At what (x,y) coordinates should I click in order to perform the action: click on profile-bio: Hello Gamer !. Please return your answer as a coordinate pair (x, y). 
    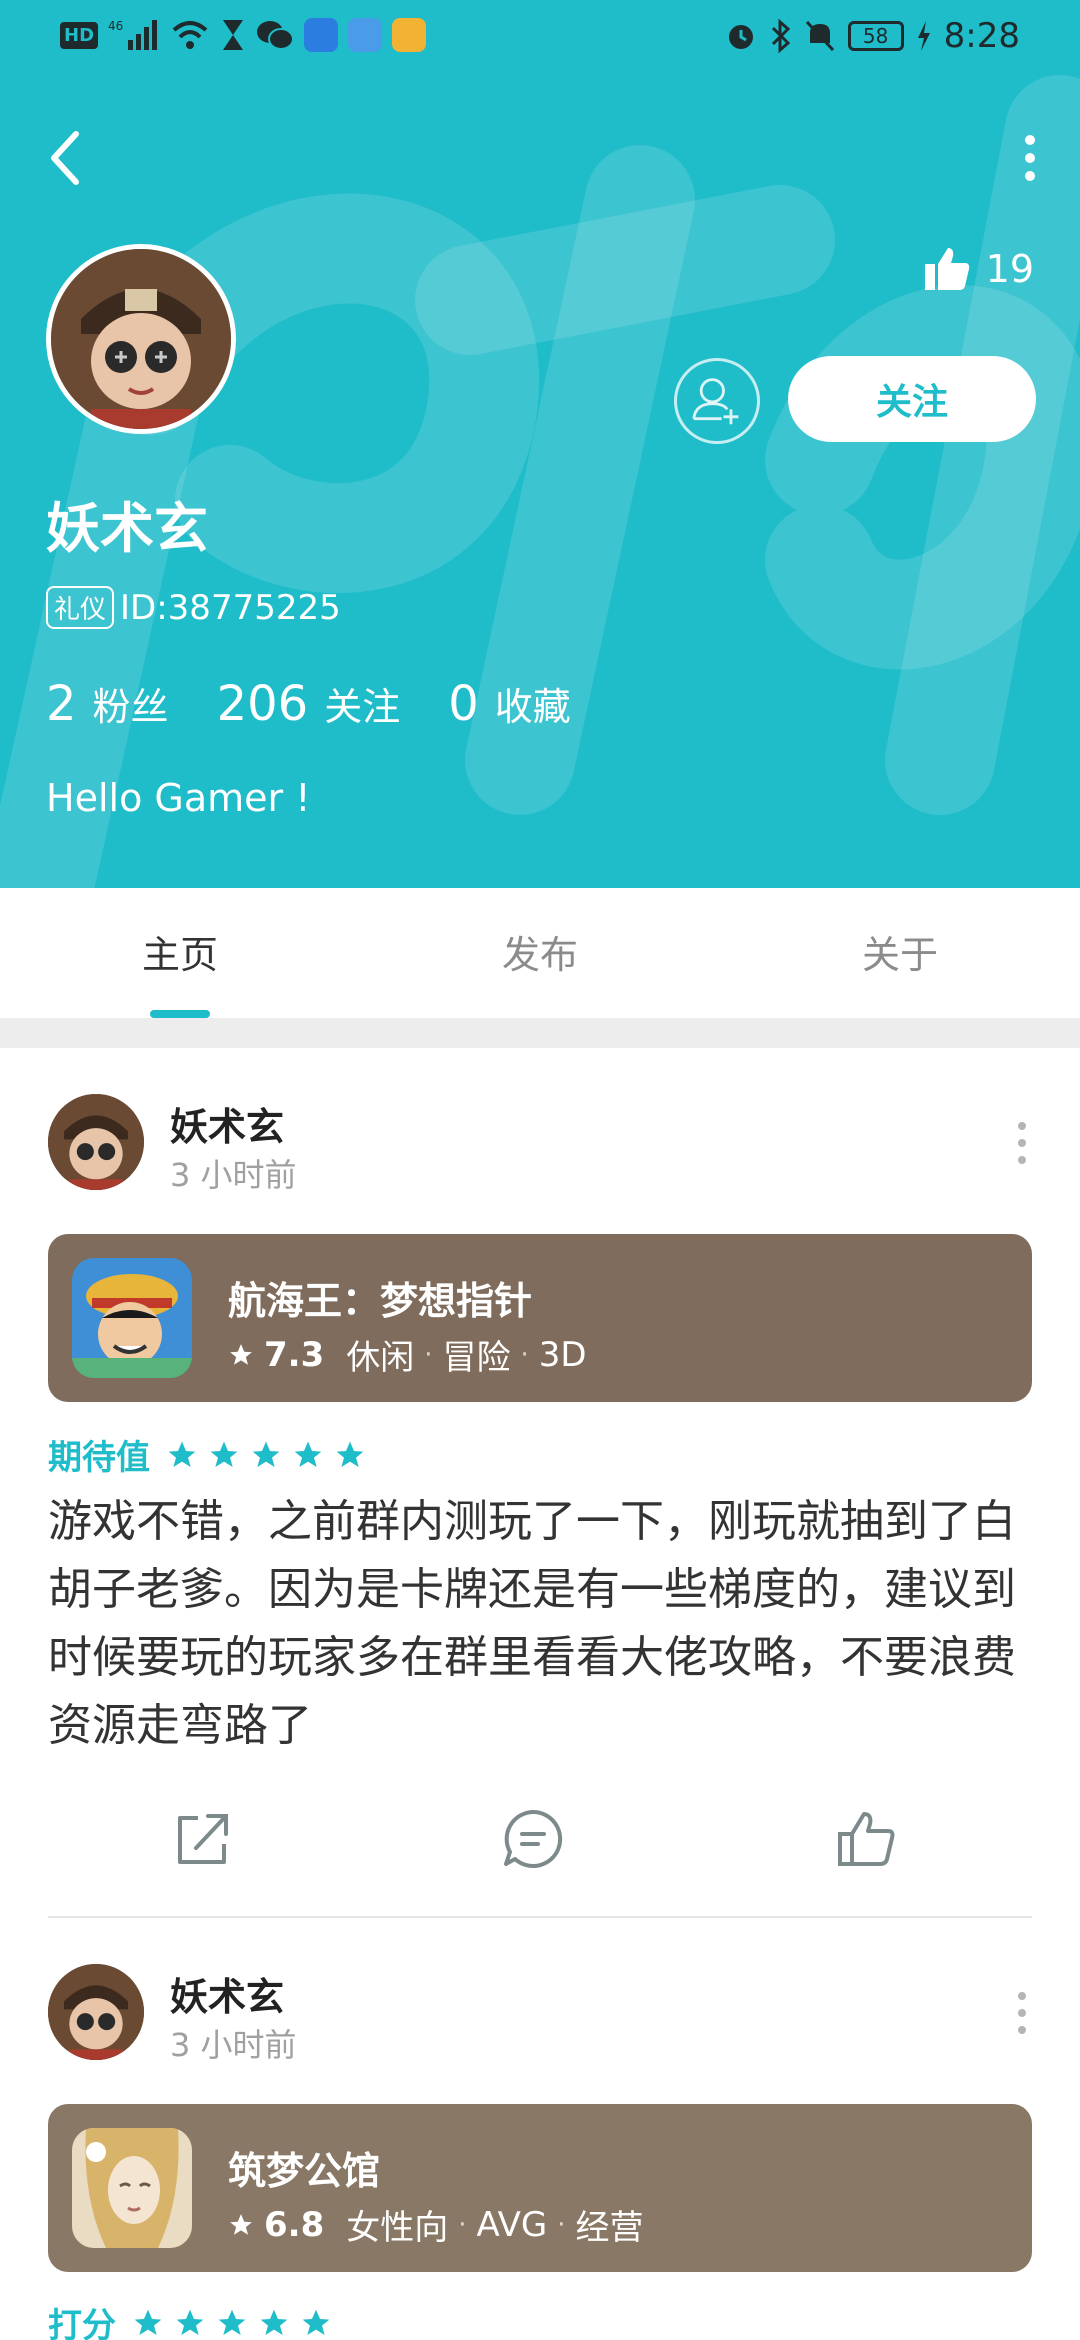
    Looking at the image, I should click on (178, 798).